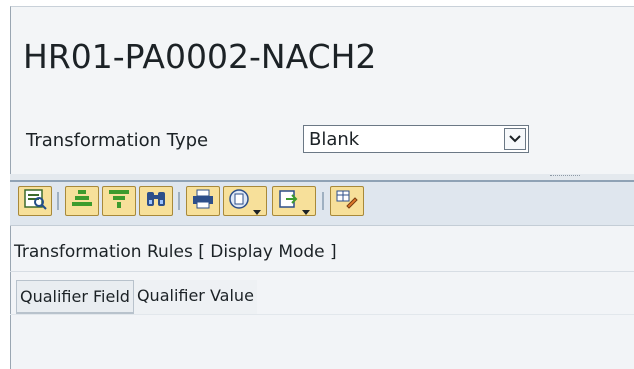 The height and width of the screenshot is (369, 634). I want to click on view-icon, so click(240, 201).